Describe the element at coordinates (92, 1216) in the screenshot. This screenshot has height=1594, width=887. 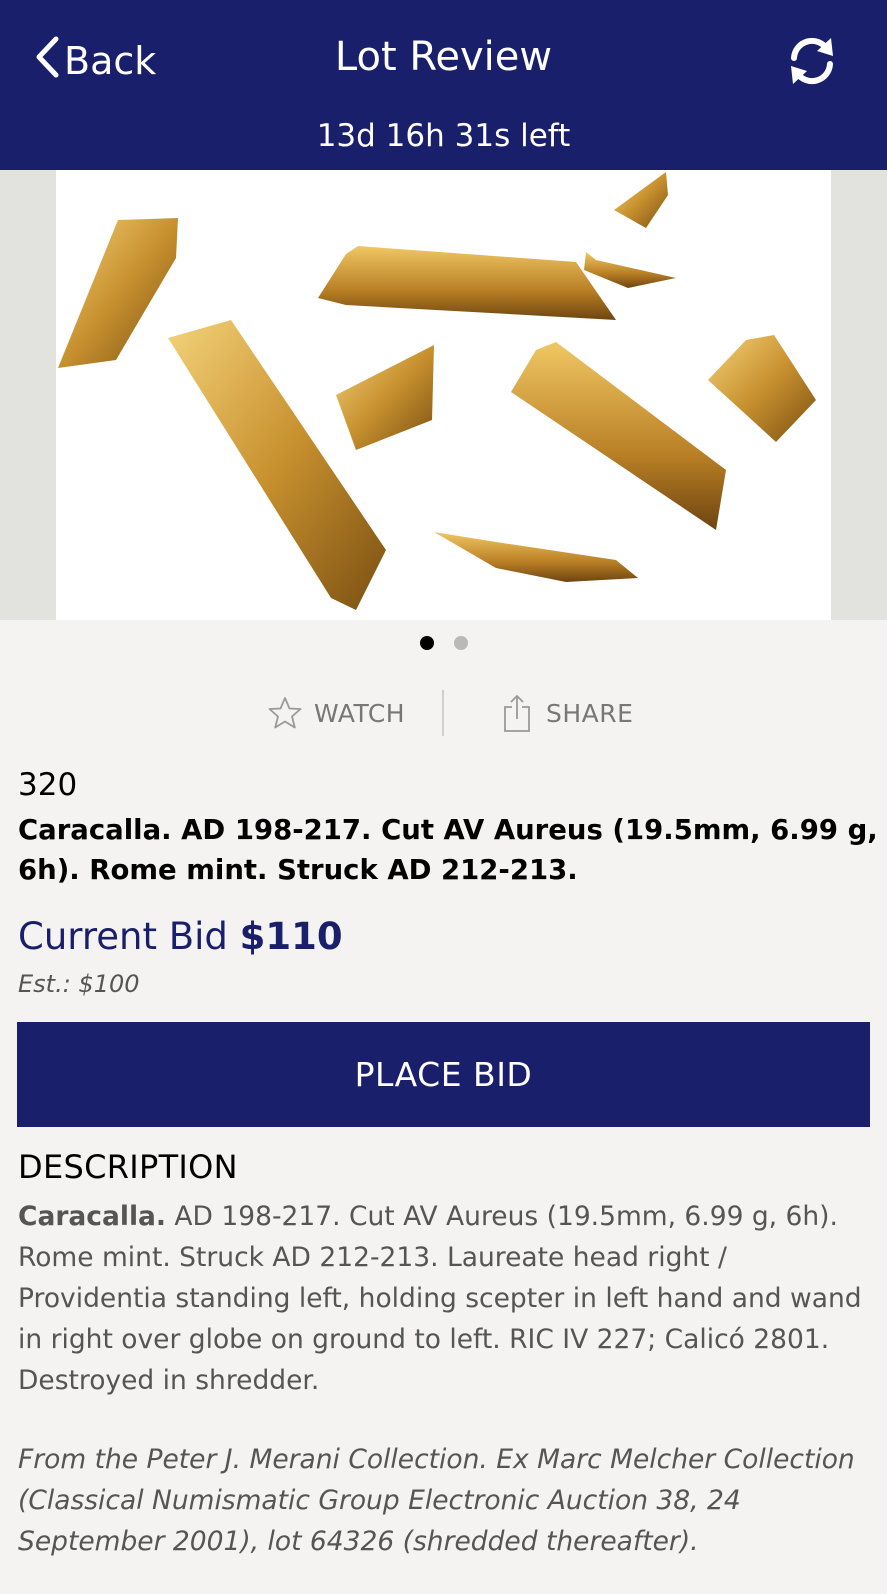
I see `description-ruler: Caracalla.` at that location.